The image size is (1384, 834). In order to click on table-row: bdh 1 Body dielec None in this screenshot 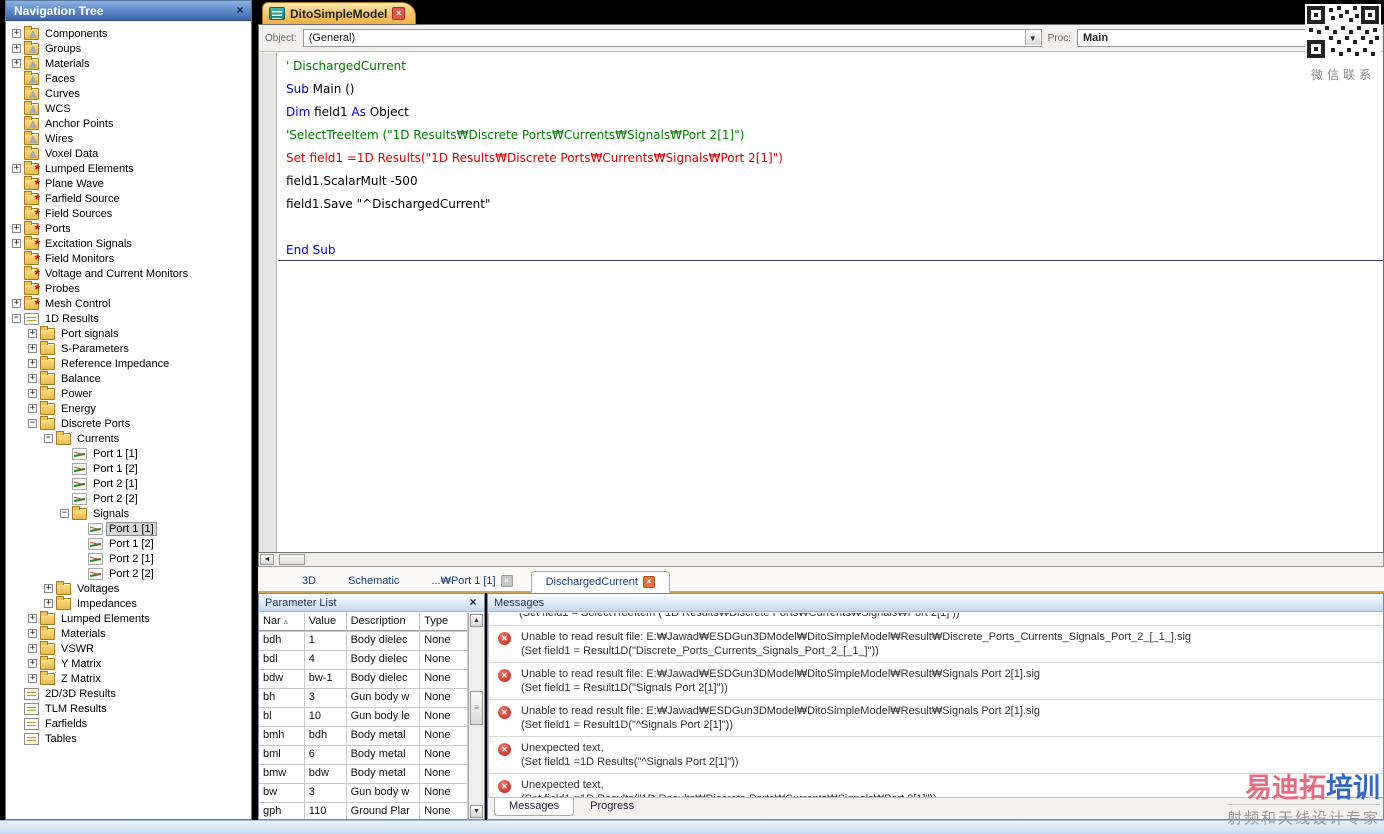, I will do `click(363, 641)`.